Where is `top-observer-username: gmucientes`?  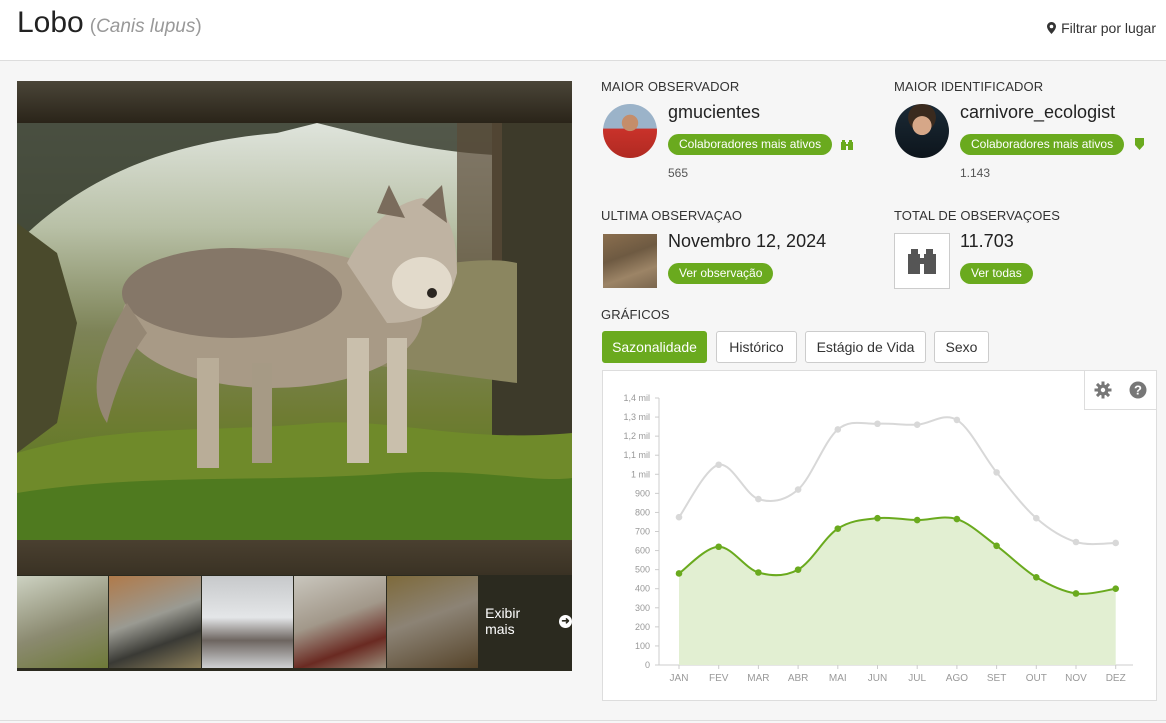 top-observer-username: gmucientes is located at coordinates (714, 112).